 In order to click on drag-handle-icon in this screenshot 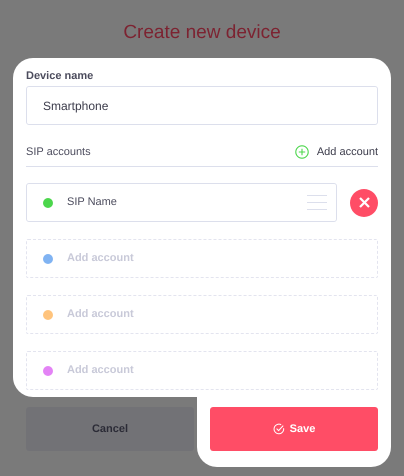, I will do `click(317, 202)`.